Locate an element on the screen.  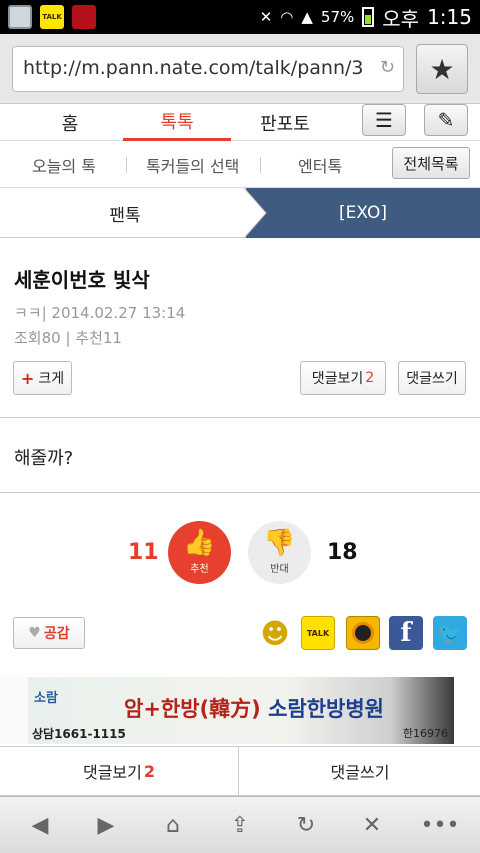
ad-banner: 소람 상담1661-1115 암+한방(韓方) 소람한방병원 한16976 is located at coordinates (241, 710).